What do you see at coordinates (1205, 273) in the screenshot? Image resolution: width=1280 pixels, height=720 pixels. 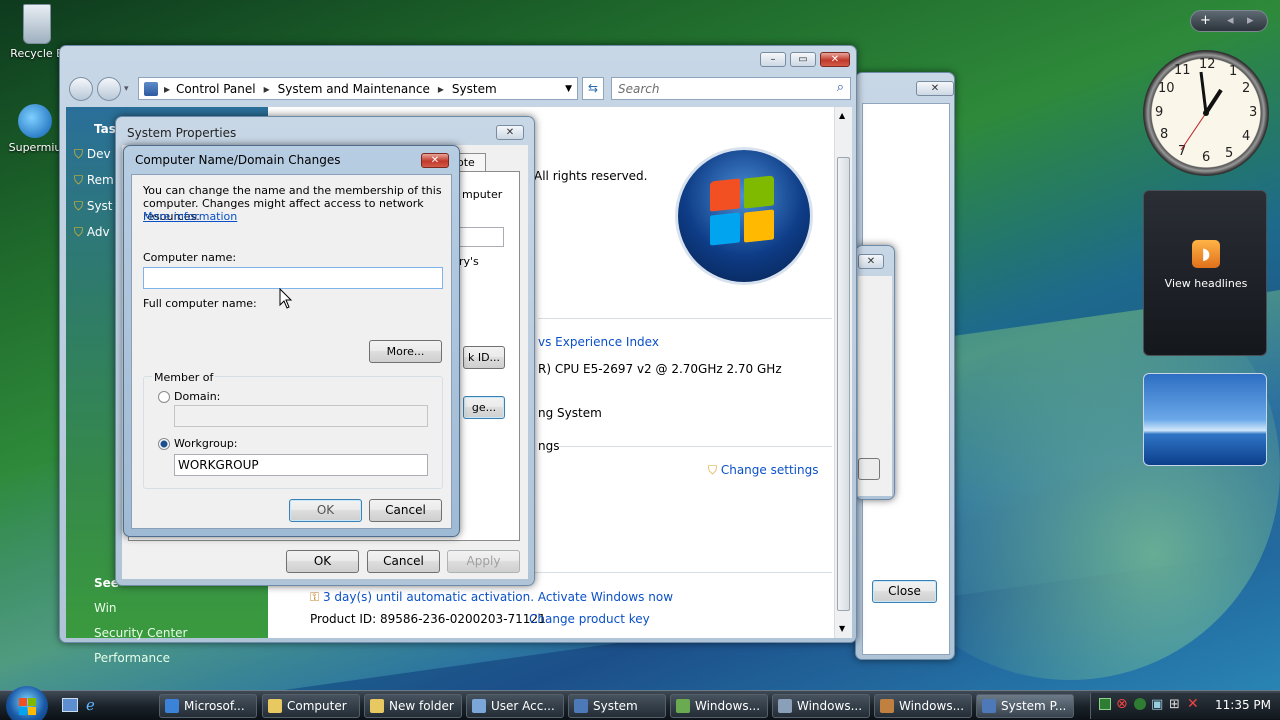 I see `feed-gadget: ◗ View headlines` at bounding box center [1205, 273].